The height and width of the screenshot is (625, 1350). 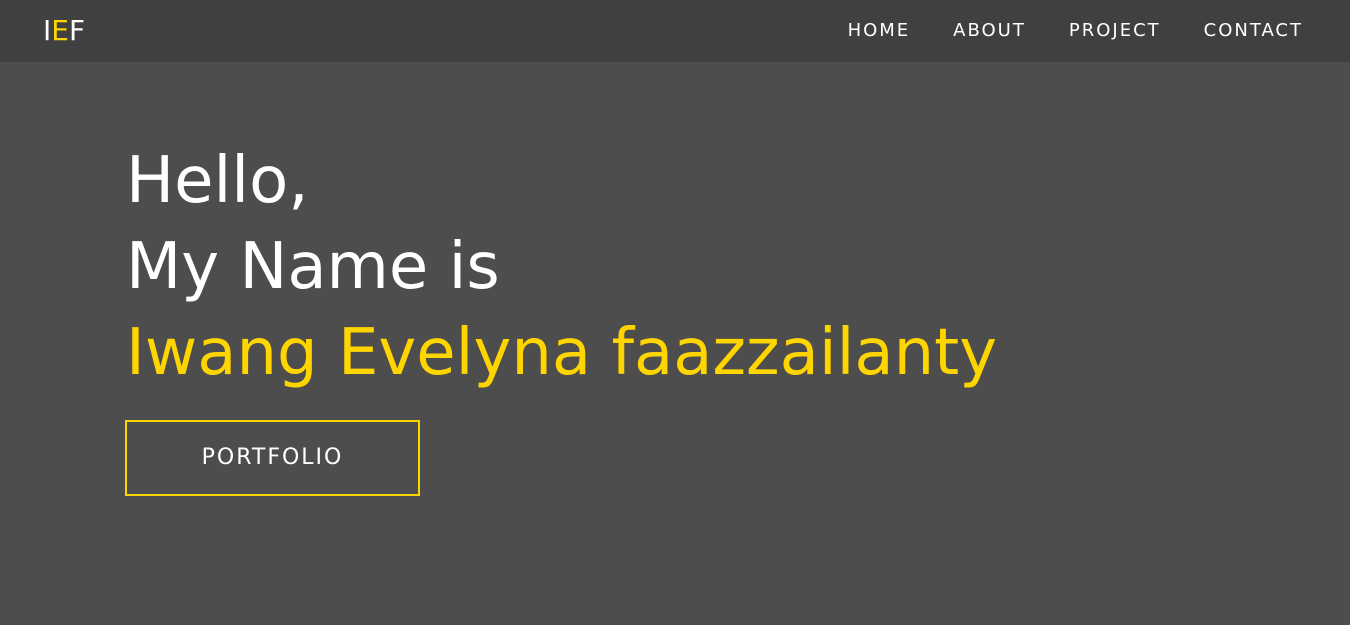 I want to click on portfolio-button: PORTFOLIO, so click(x=272, y=458).